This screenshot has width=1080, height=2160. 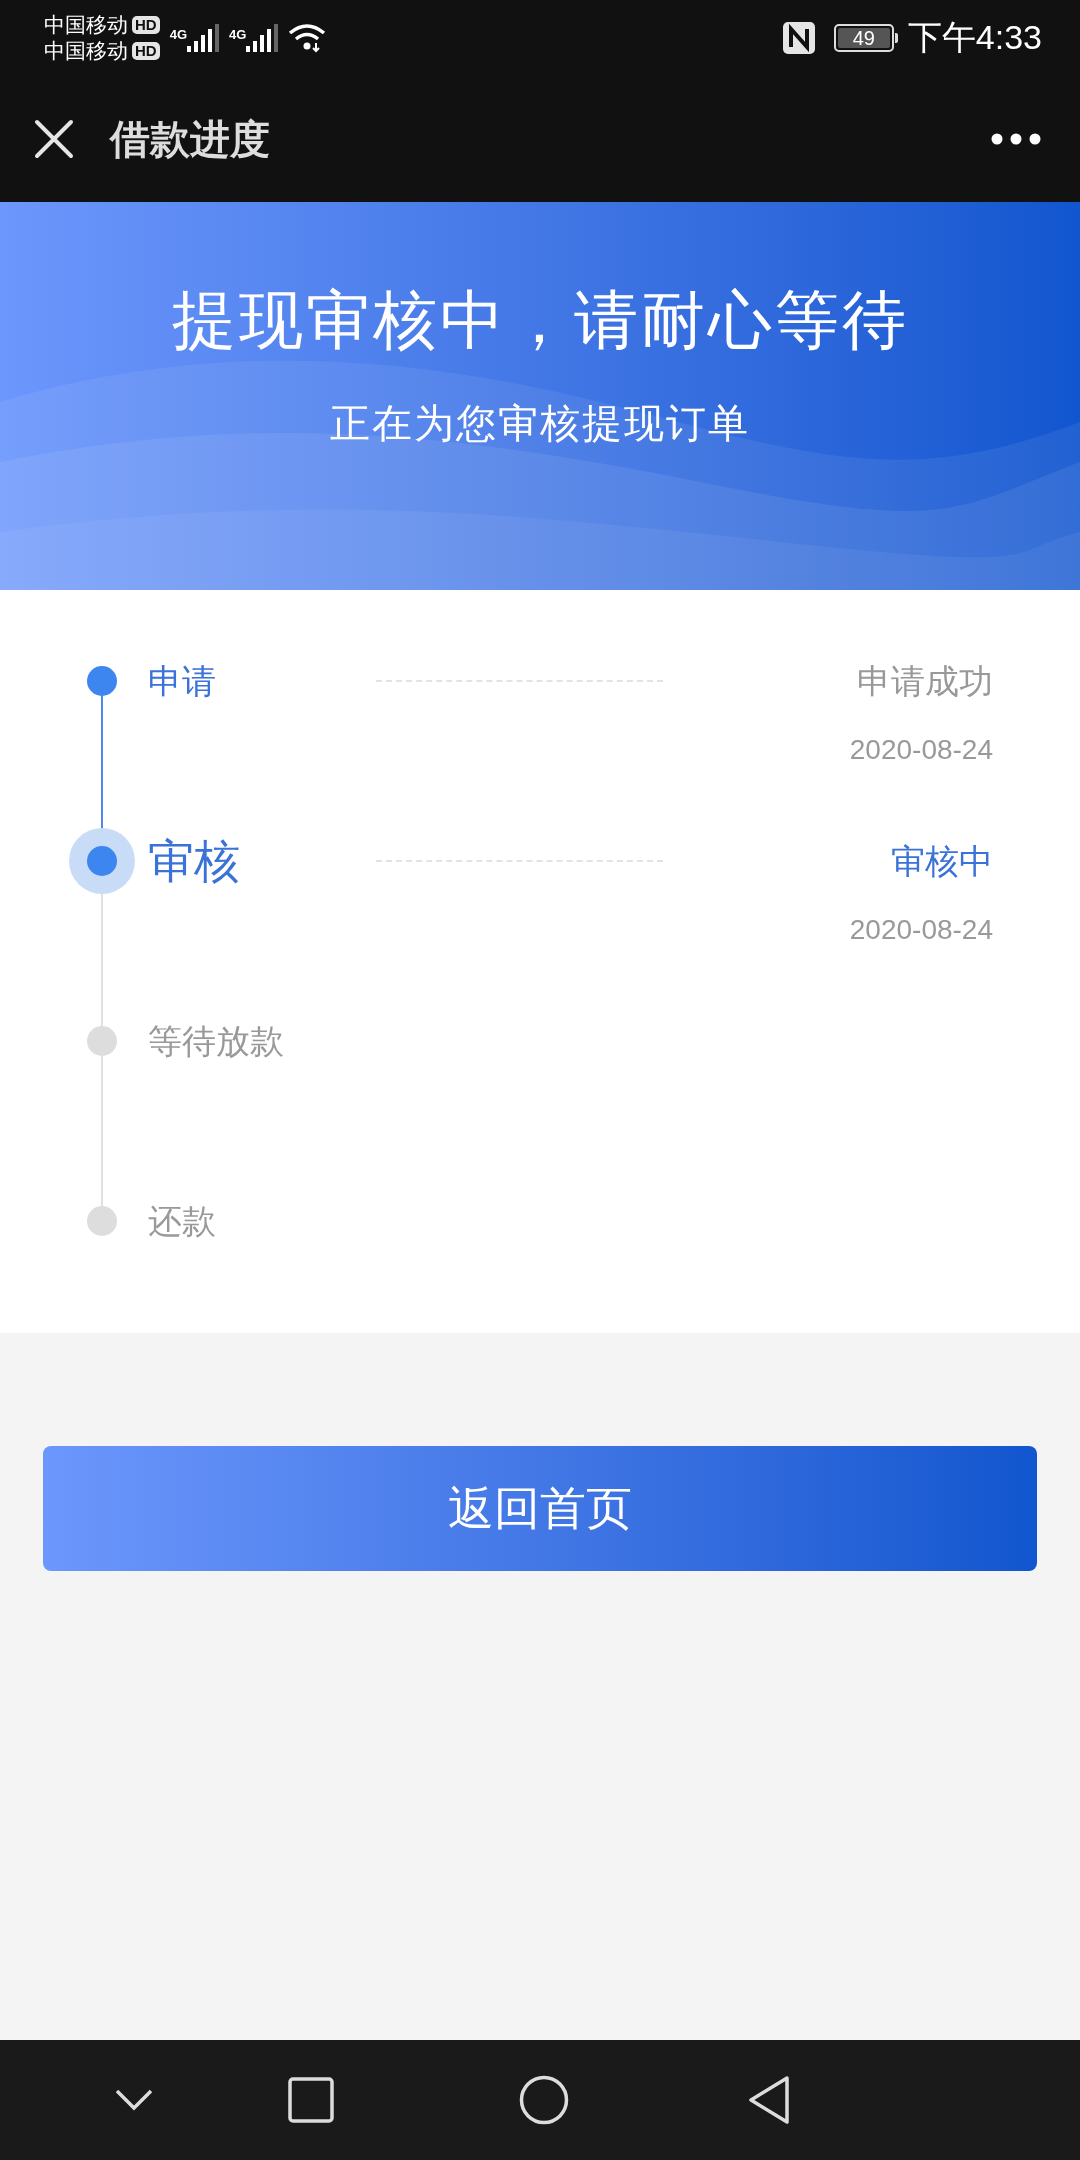 What do you see at coordinates (1016, 138) in the screenshot?
I see `more-icon` at bounding box center [1016, 138].